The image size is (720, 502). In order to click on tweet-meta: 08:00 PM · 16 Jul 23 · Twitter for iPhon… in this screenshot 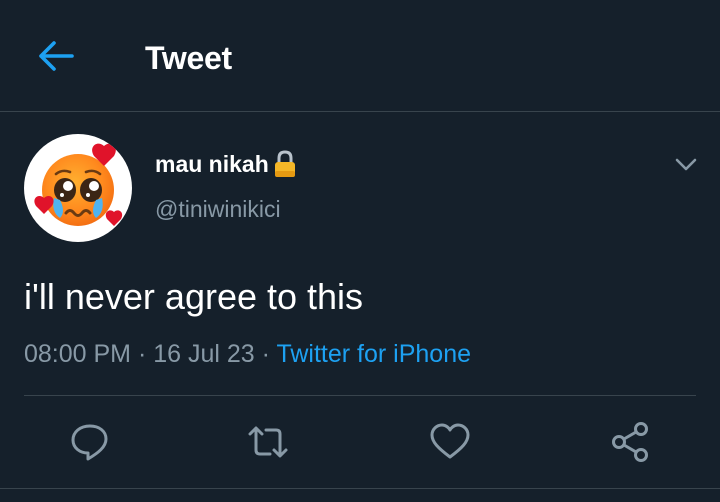, I will do `click(247, 354)`.